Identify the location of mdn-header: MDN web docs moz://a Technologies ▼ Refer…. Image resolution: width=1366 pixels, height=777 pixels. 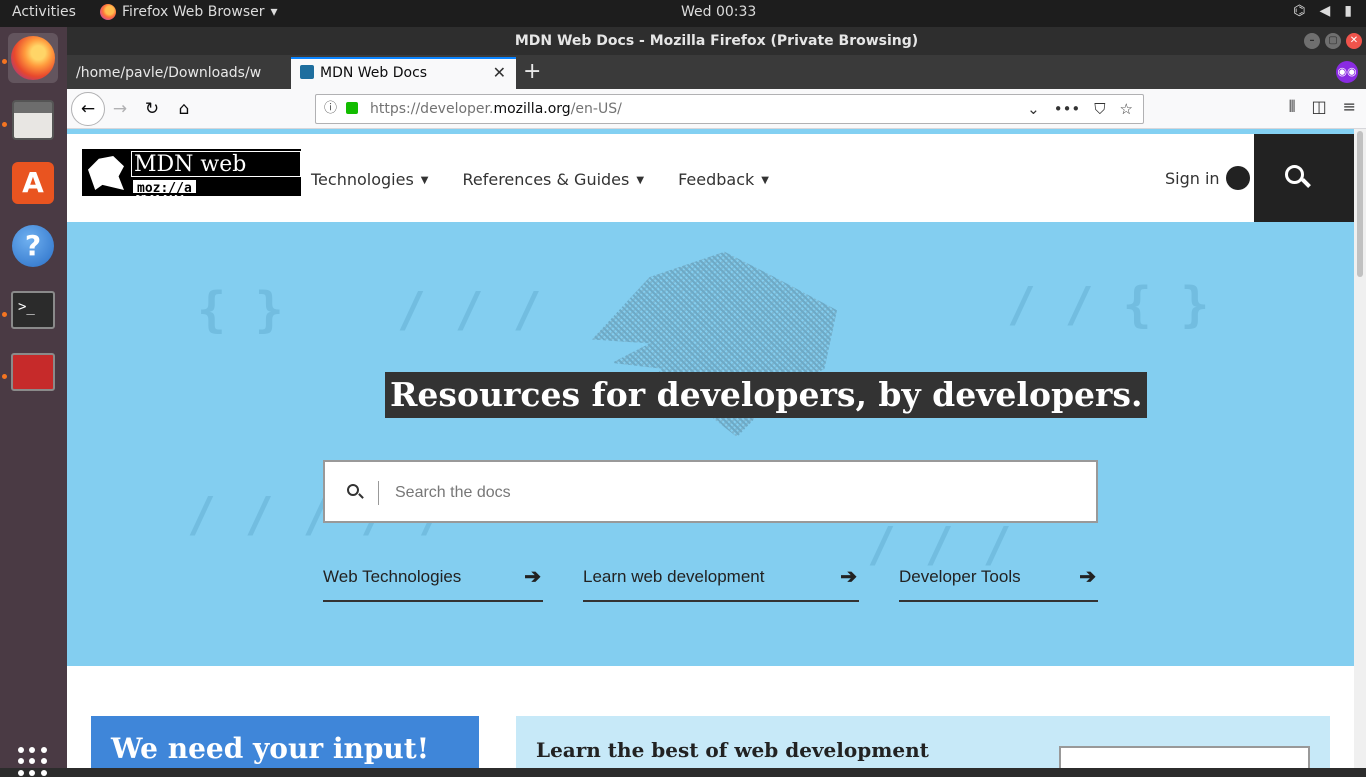
(710, 178).